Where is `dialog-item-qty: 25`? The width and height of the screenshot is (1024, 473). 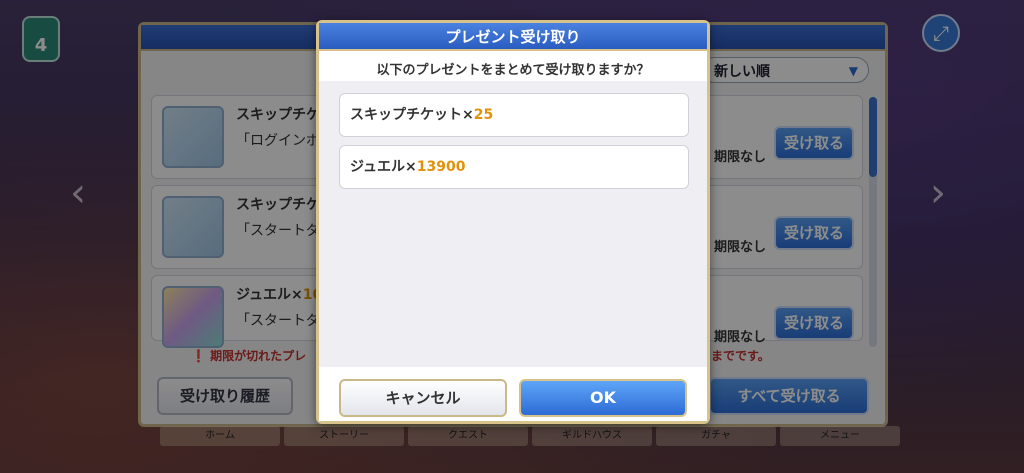 dialog-item-qty: 25 is located at coordinates (483, 115).